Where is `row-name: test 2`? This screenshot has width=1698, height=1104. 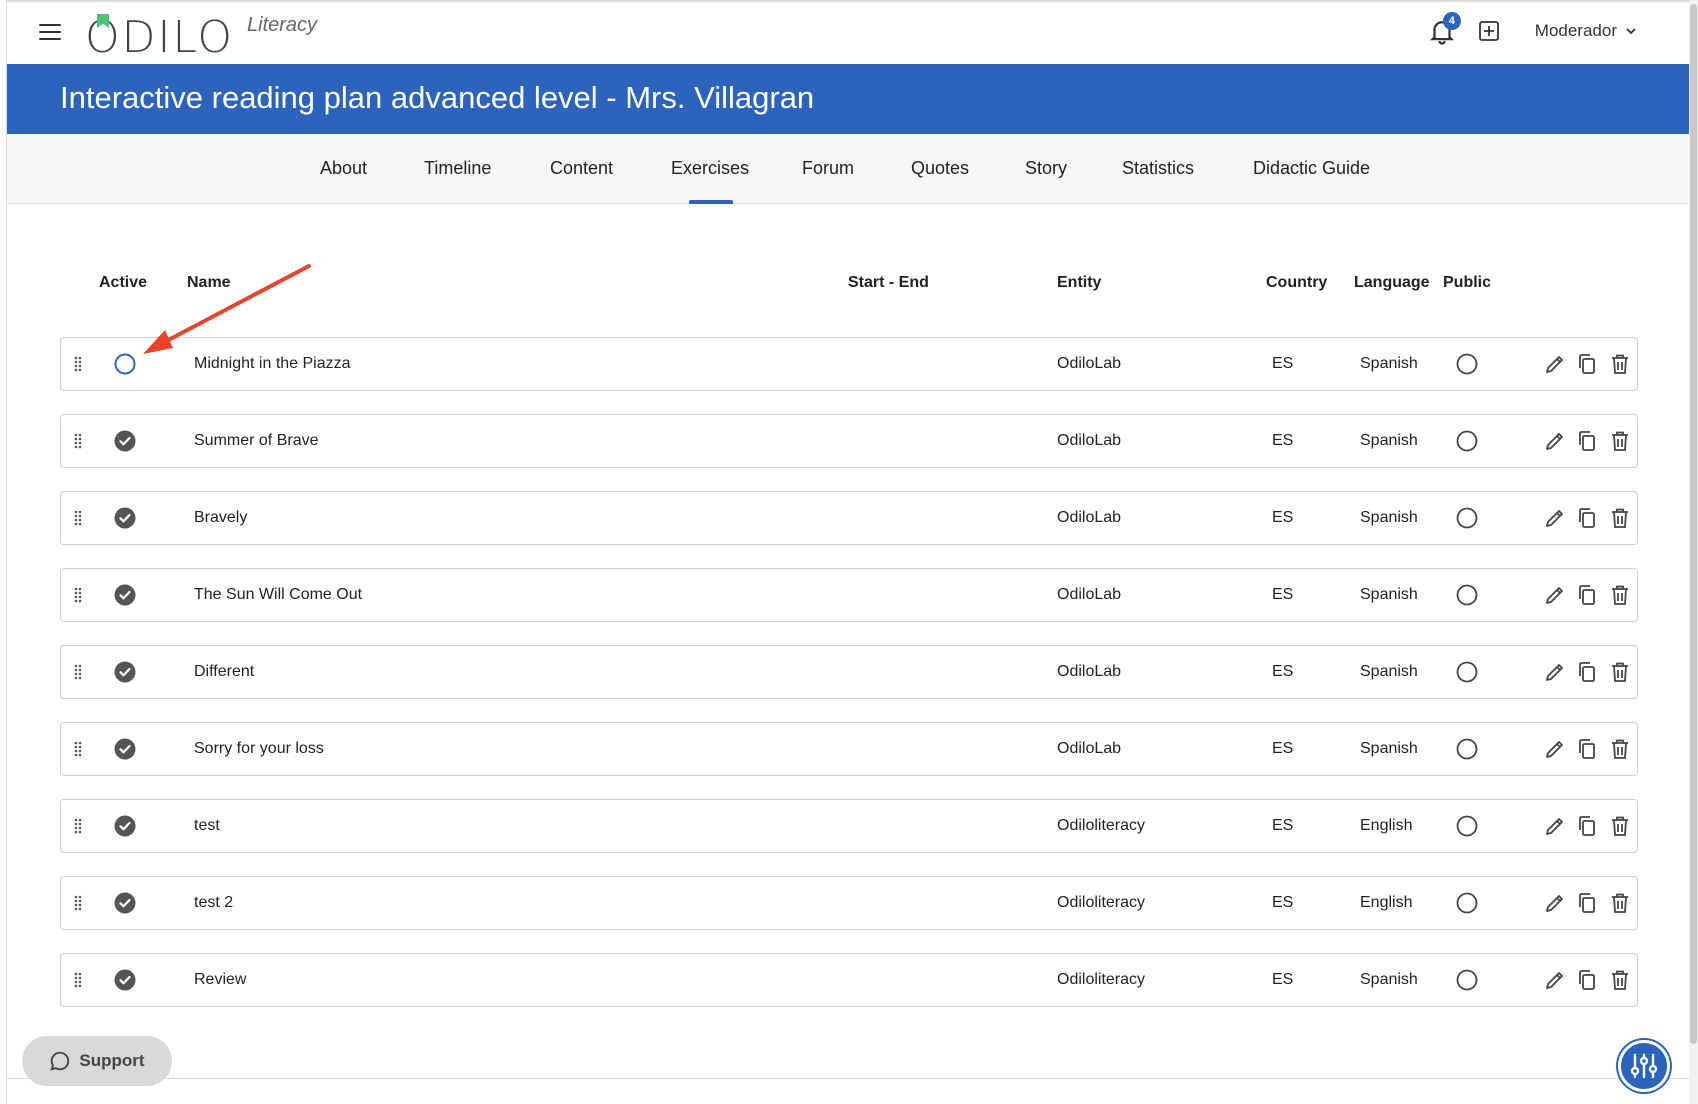 row-name: test 2 is located at coordinates (214, 902).